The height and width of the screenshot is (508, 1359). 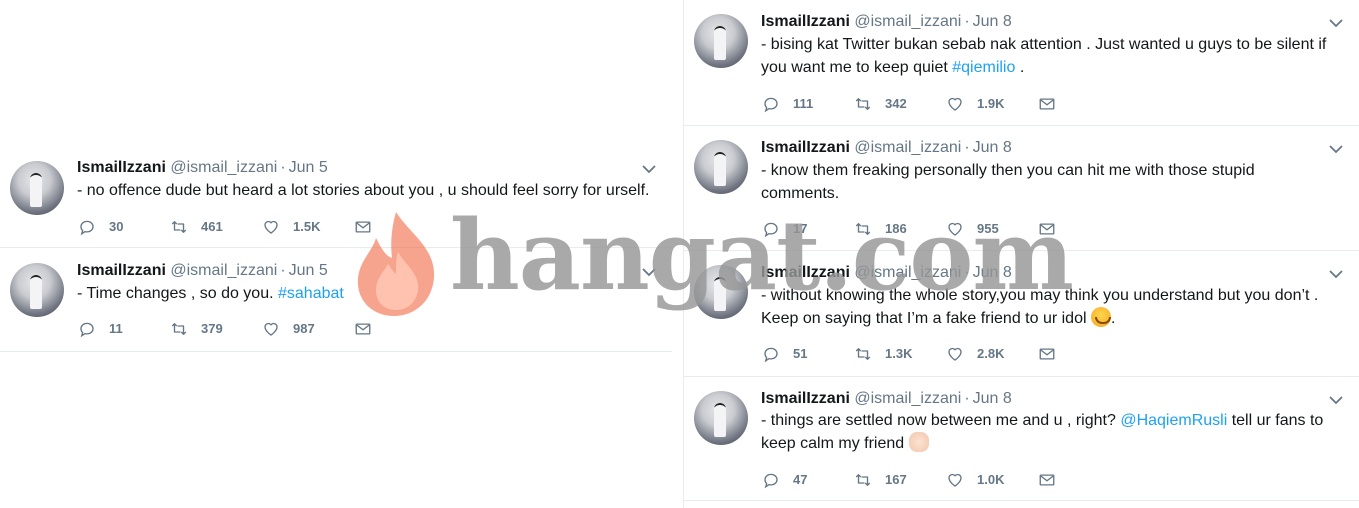 What do you see at coordinates (123, 227) in the screenshot?
I see `reply-button: 30` at bounding box center [123, 227].